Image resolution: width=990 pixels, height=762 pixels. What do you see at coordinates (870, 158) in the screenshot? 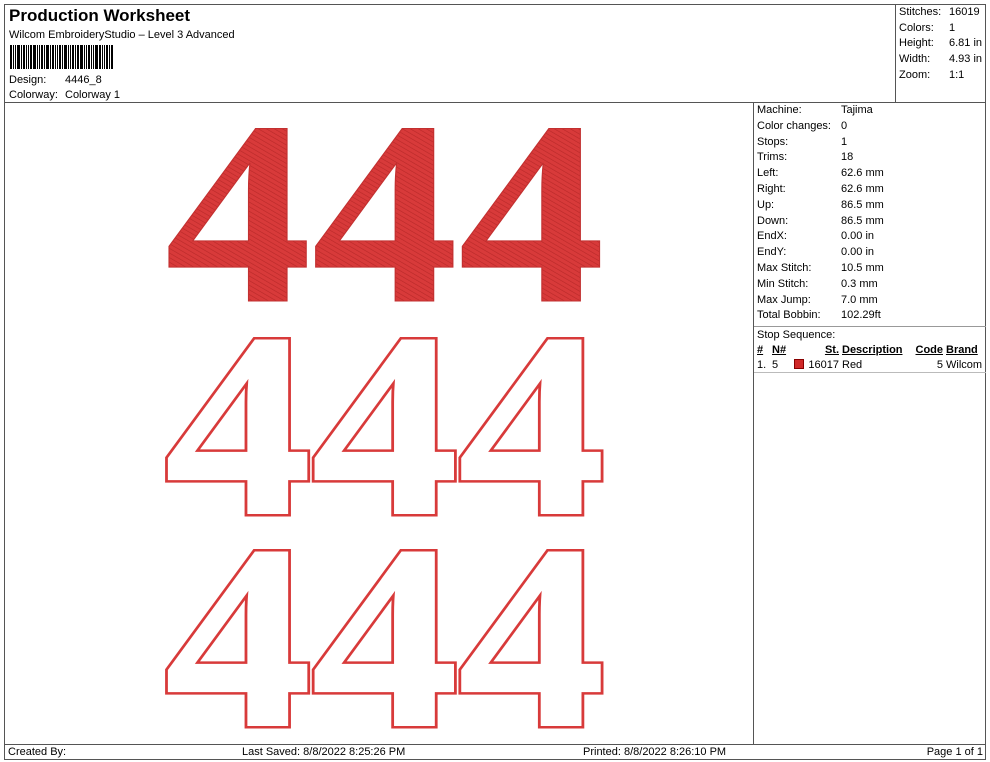
I see `info-row: Trims: 18` at bounding box center [870, 158].